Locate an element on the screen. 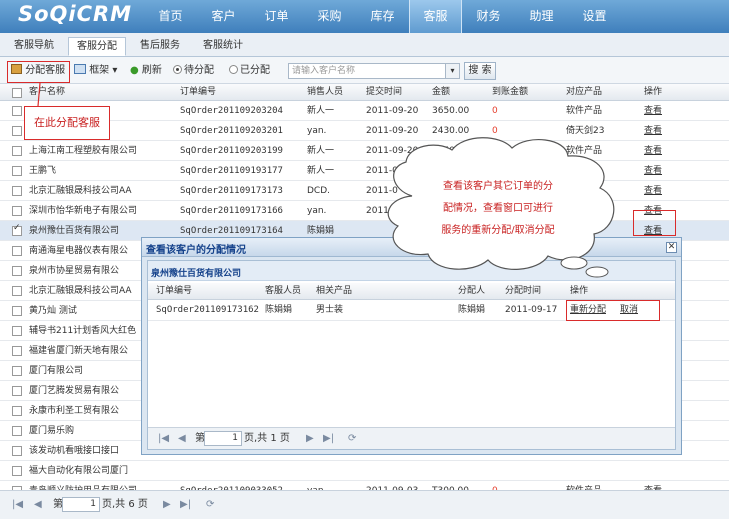 This screenshot has width=729, height=519. cloud-callout-shape is located at coordinates (501, 207).